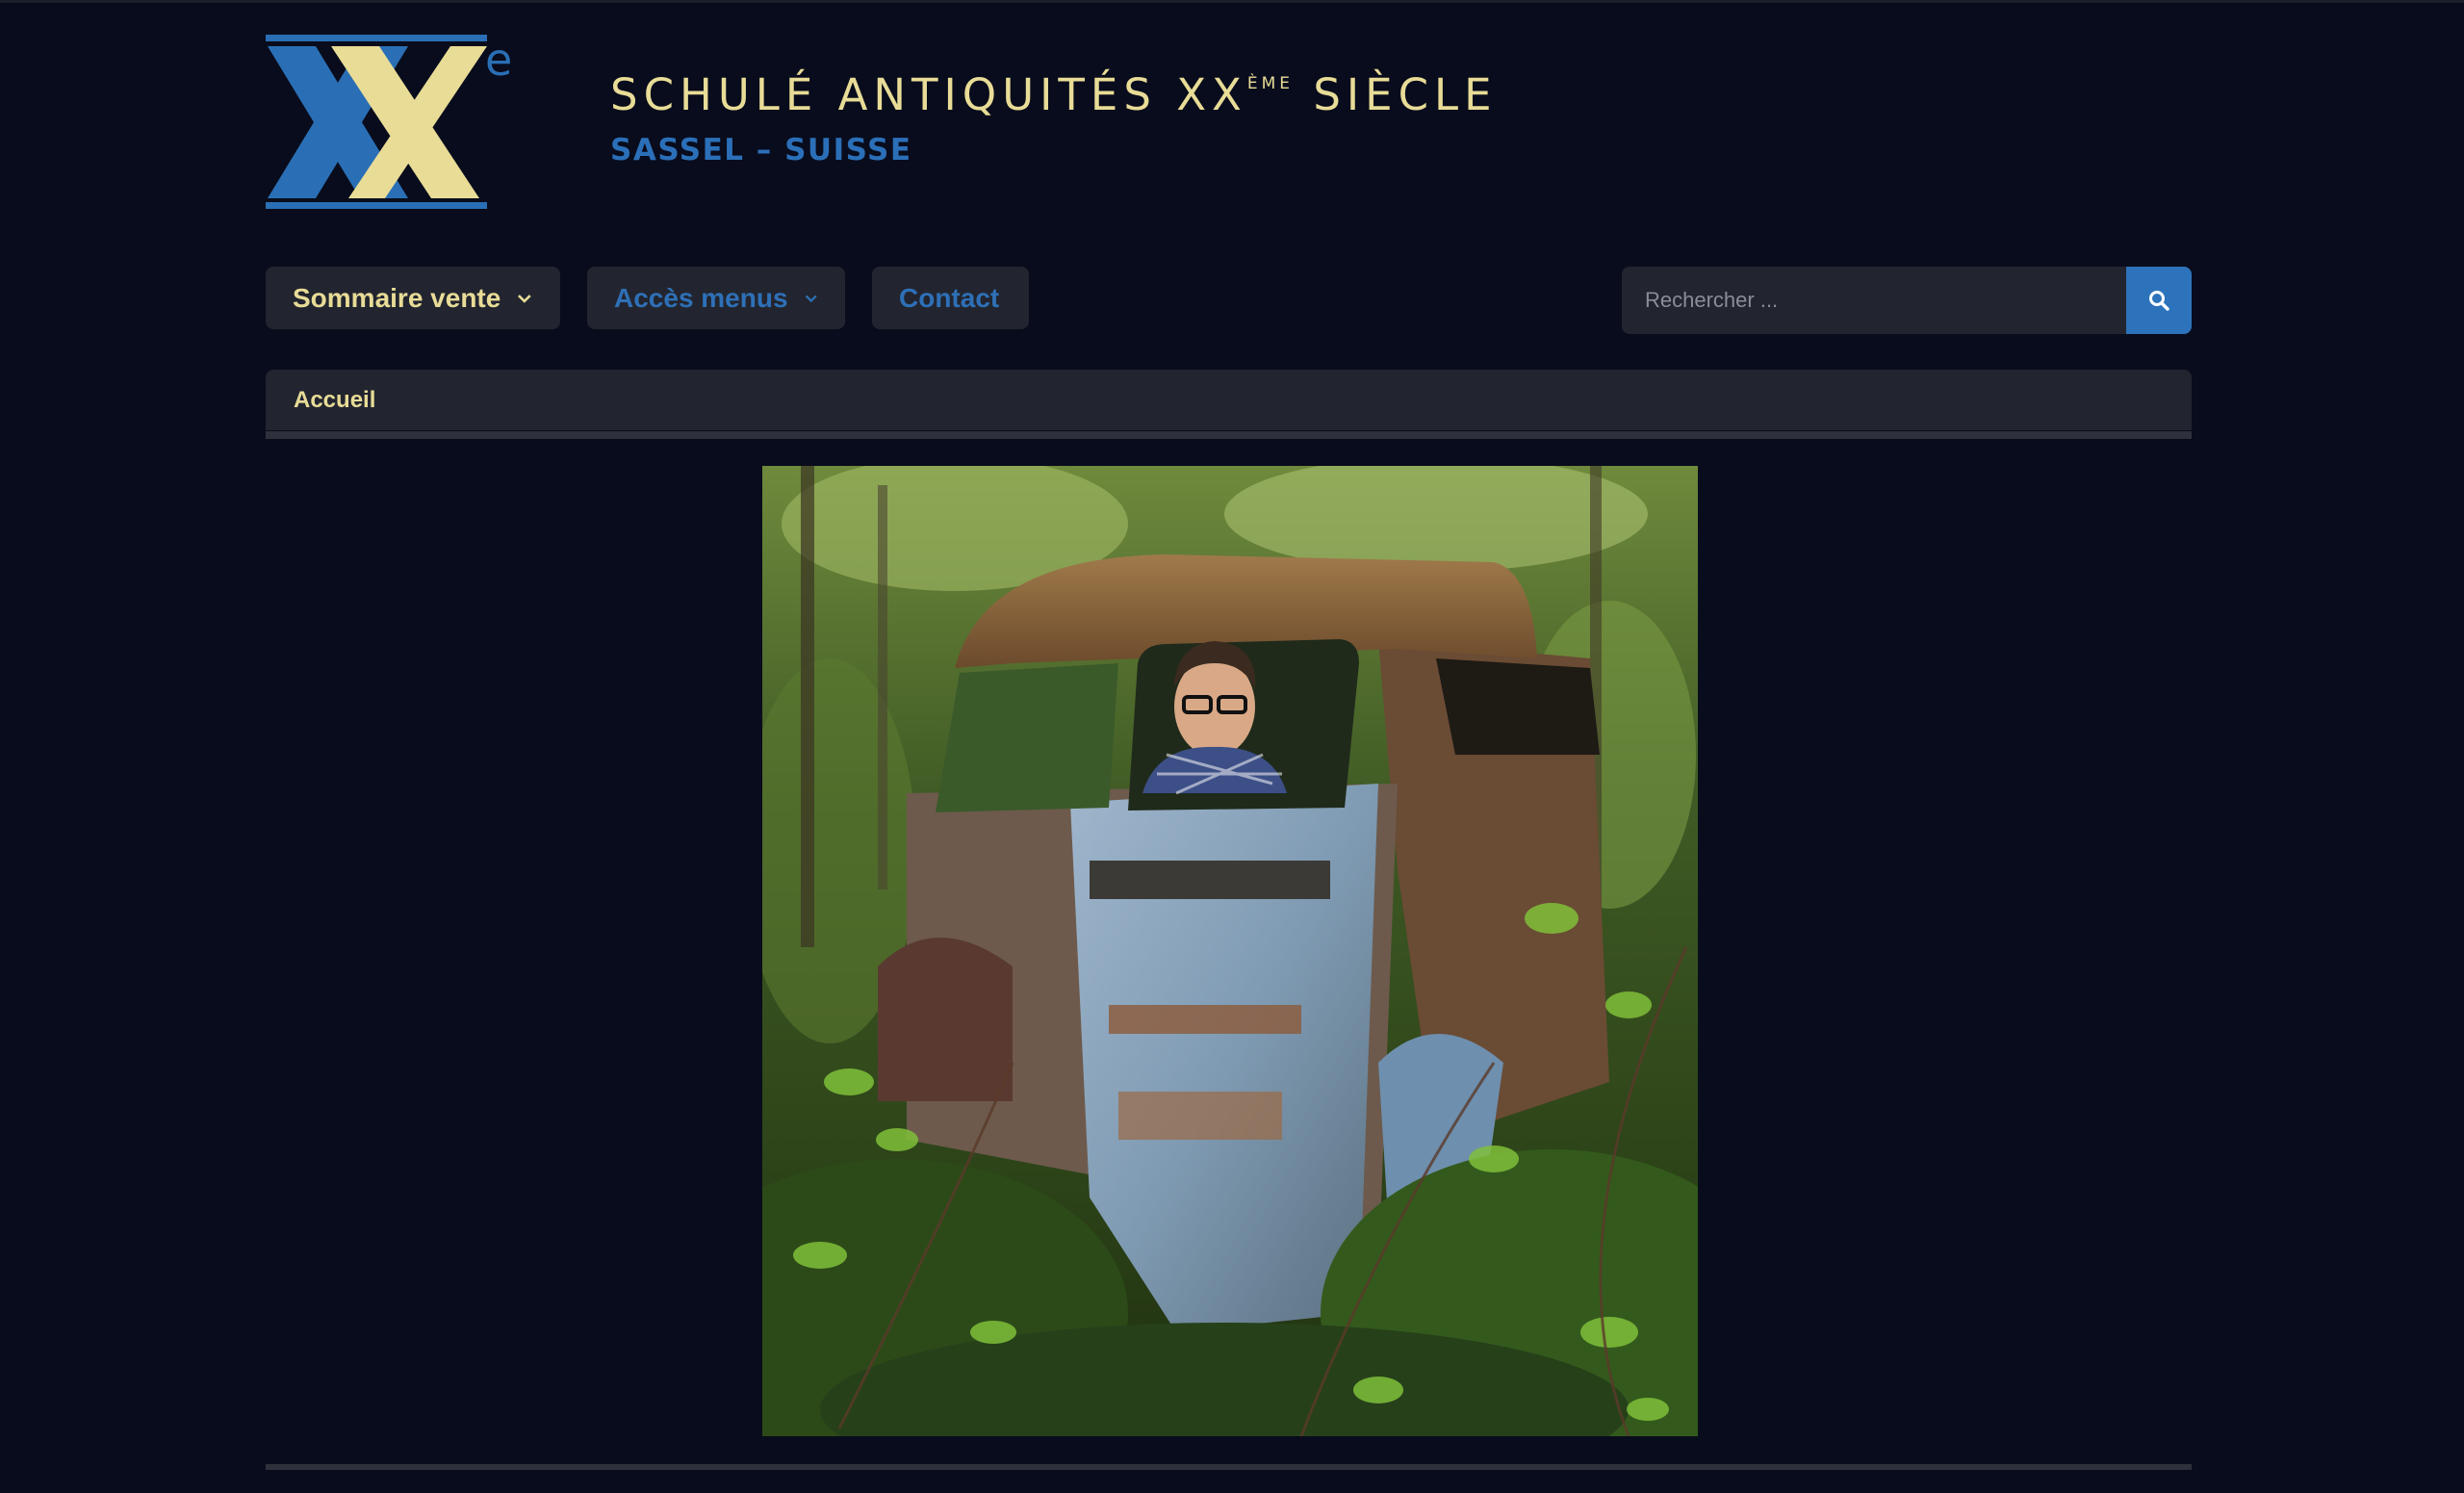 This screenshot has width=2464, height=1493. Describe the element at coordinates (701, 297) in the screenshot. I see `nav-label: Accès menus` at that location.